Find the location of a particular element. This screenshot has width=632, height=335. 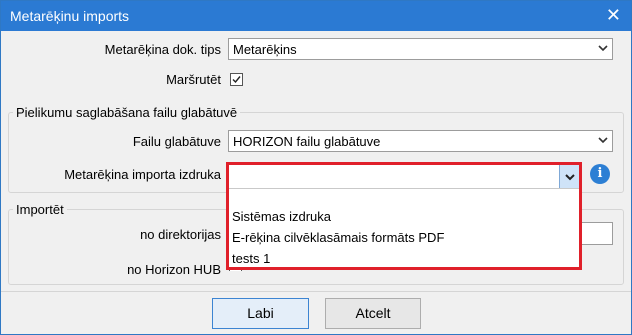

ok-button: Labi is located at coordinates (260, 313).